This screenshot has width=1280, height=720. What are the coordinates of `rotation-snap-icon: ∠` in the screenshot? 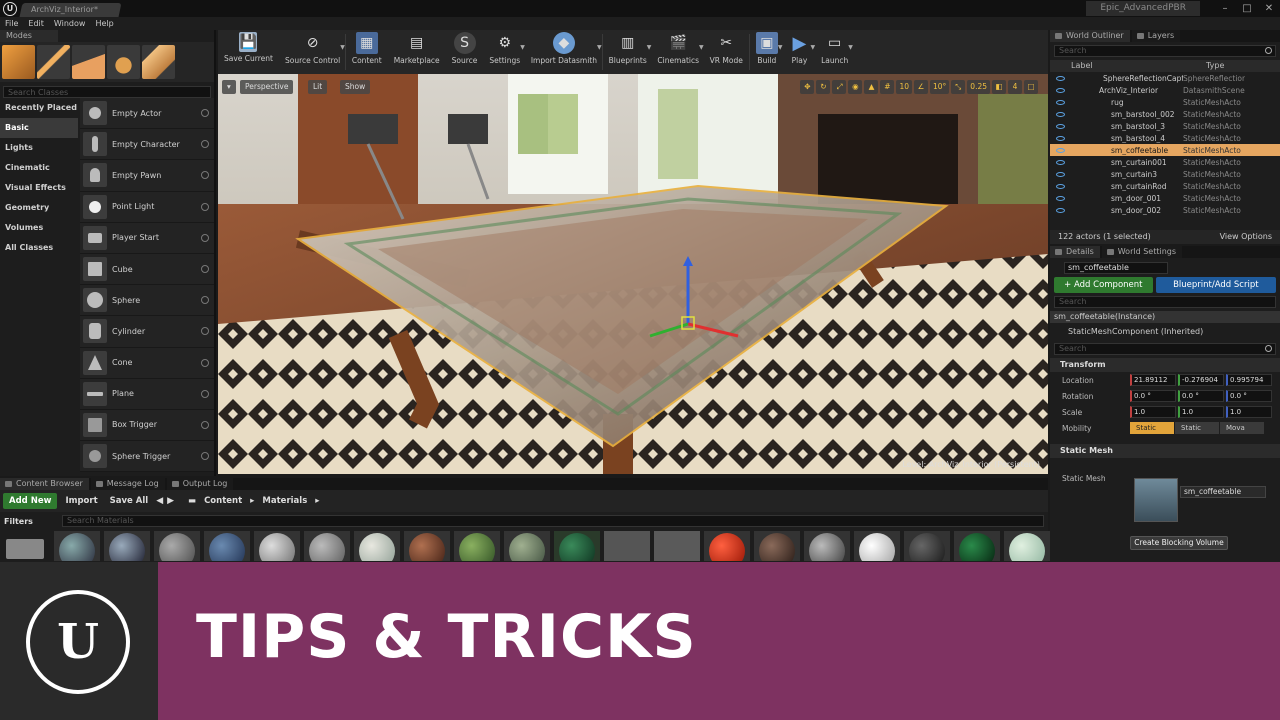 It's located at (921, 87).